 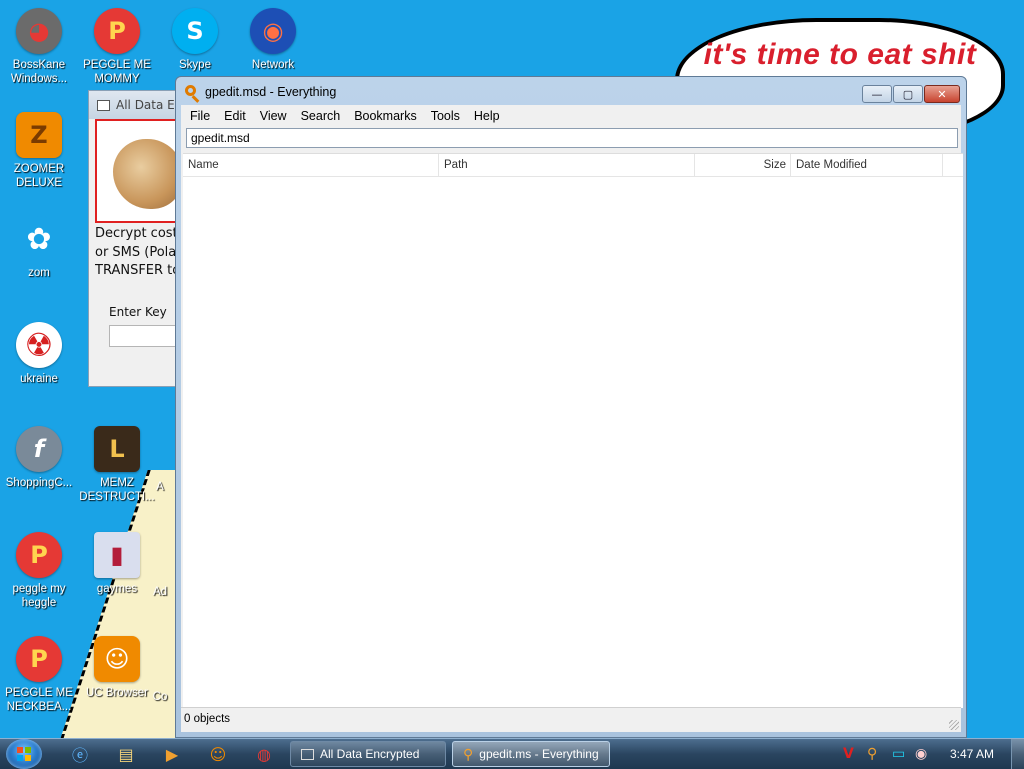 I want to click on taskbar-item-all-data-encrypted: All Data Encrypted, so click(x=368, y=754).